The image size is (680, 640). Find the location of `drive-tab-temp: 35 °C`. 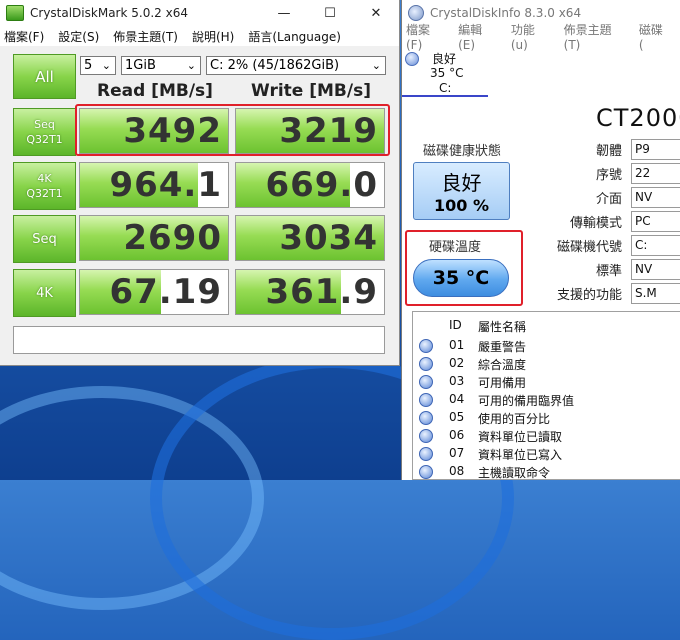

drive-tab-temp: 35 °C is located at coordinates (447, 73).